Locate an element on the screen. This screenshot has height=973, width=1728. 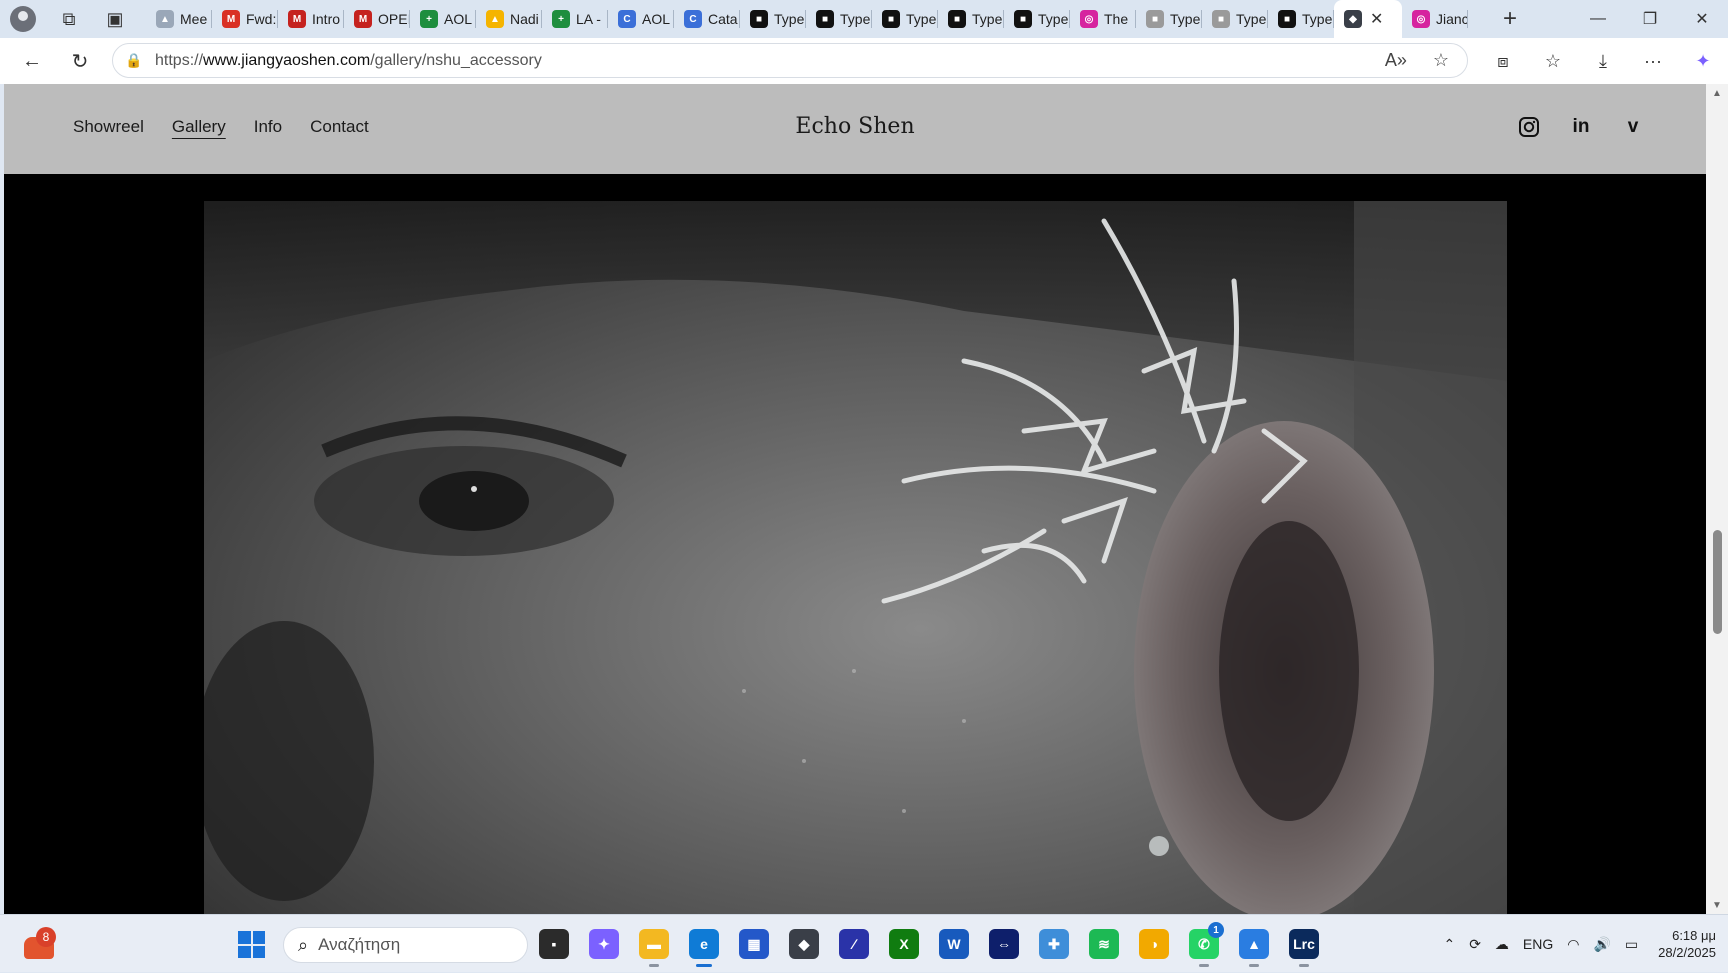
download-icon: ⤓ is located at coordinates (1603, 60).